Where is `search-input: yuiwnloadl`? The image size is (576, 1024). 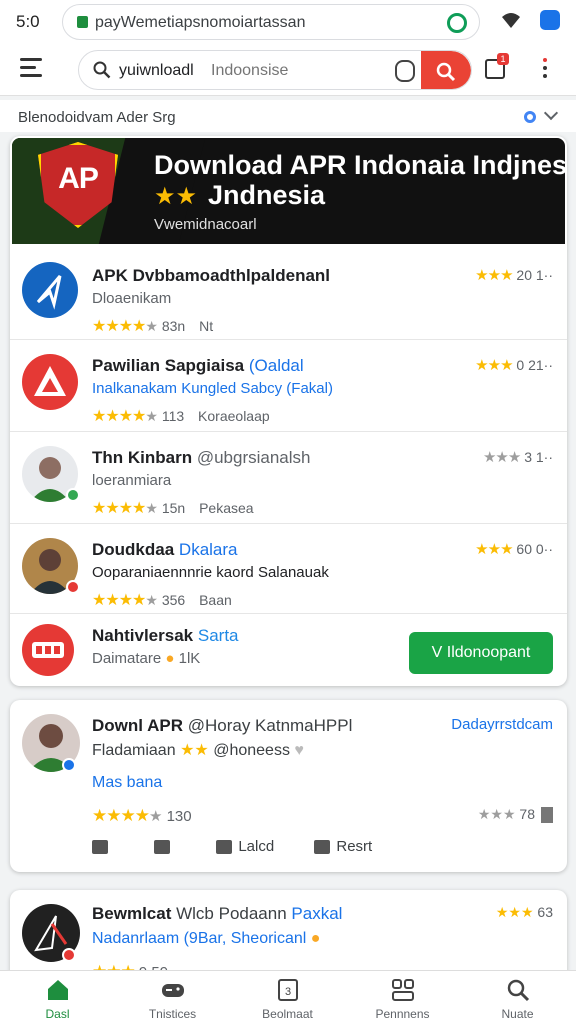 search-input: yuiwnloadl is located at coordinates (156, 71).